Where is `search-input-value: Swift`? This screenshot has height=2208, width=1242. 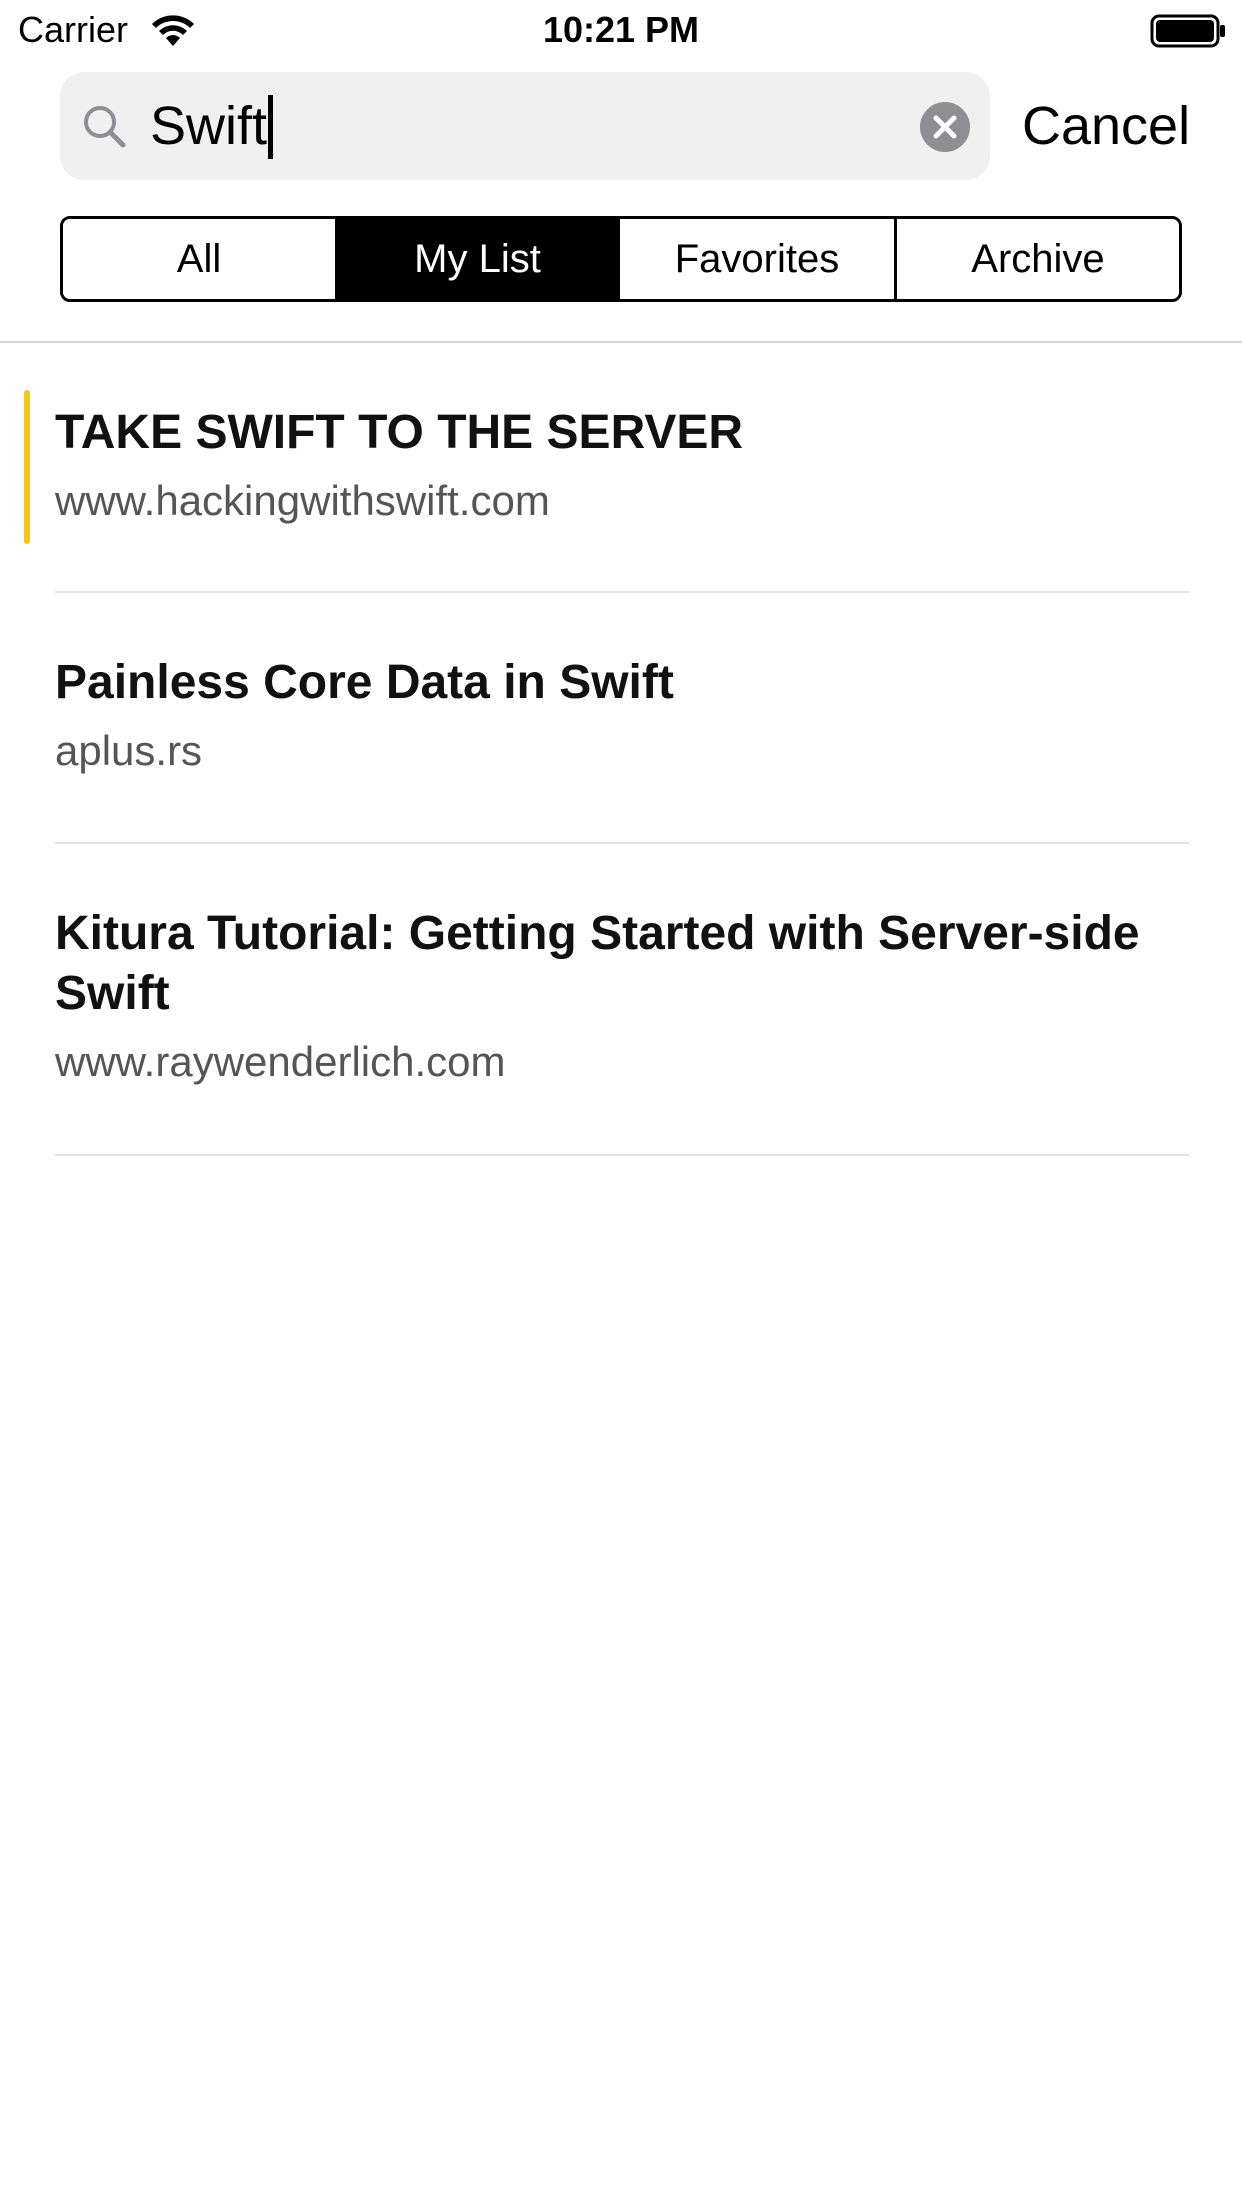 search-input-value: Swift is located at coordinates (209, 126).